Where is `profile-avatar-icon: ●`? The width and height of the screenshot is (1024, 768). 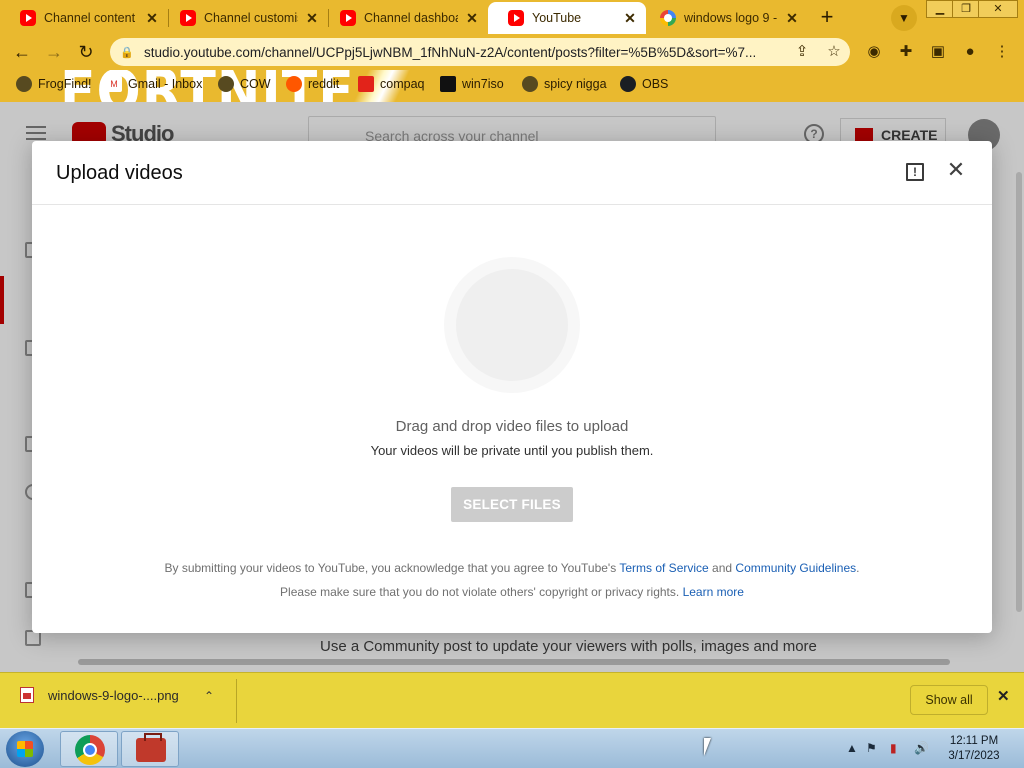 profile-avatar-icon: ● is located at coordinates (970, 52).